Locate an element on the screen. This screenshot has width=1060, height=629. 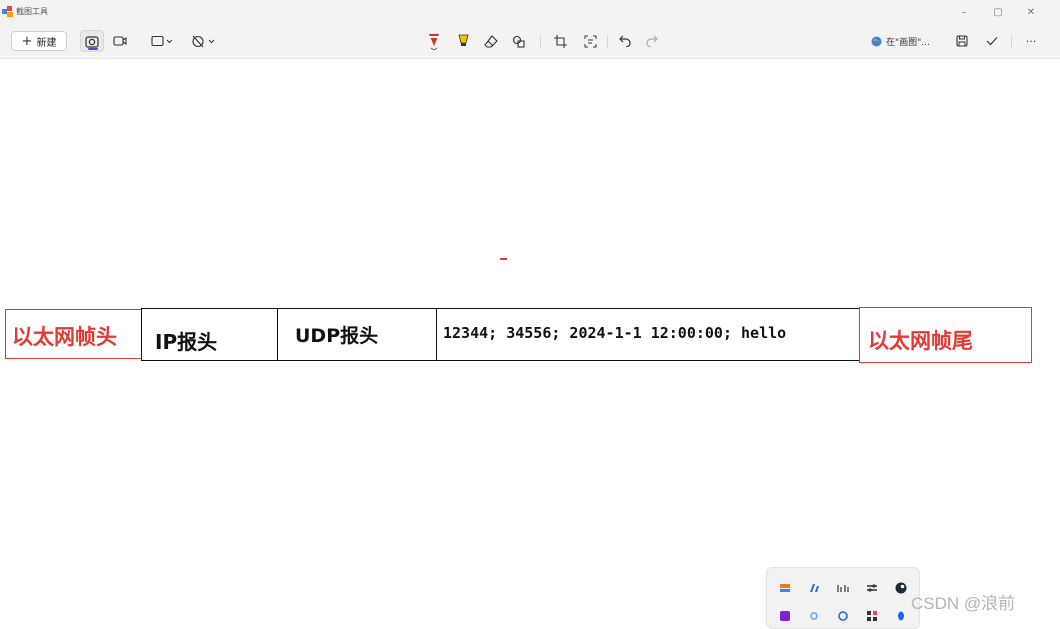
crop-button is located at coordinates (560, 41).